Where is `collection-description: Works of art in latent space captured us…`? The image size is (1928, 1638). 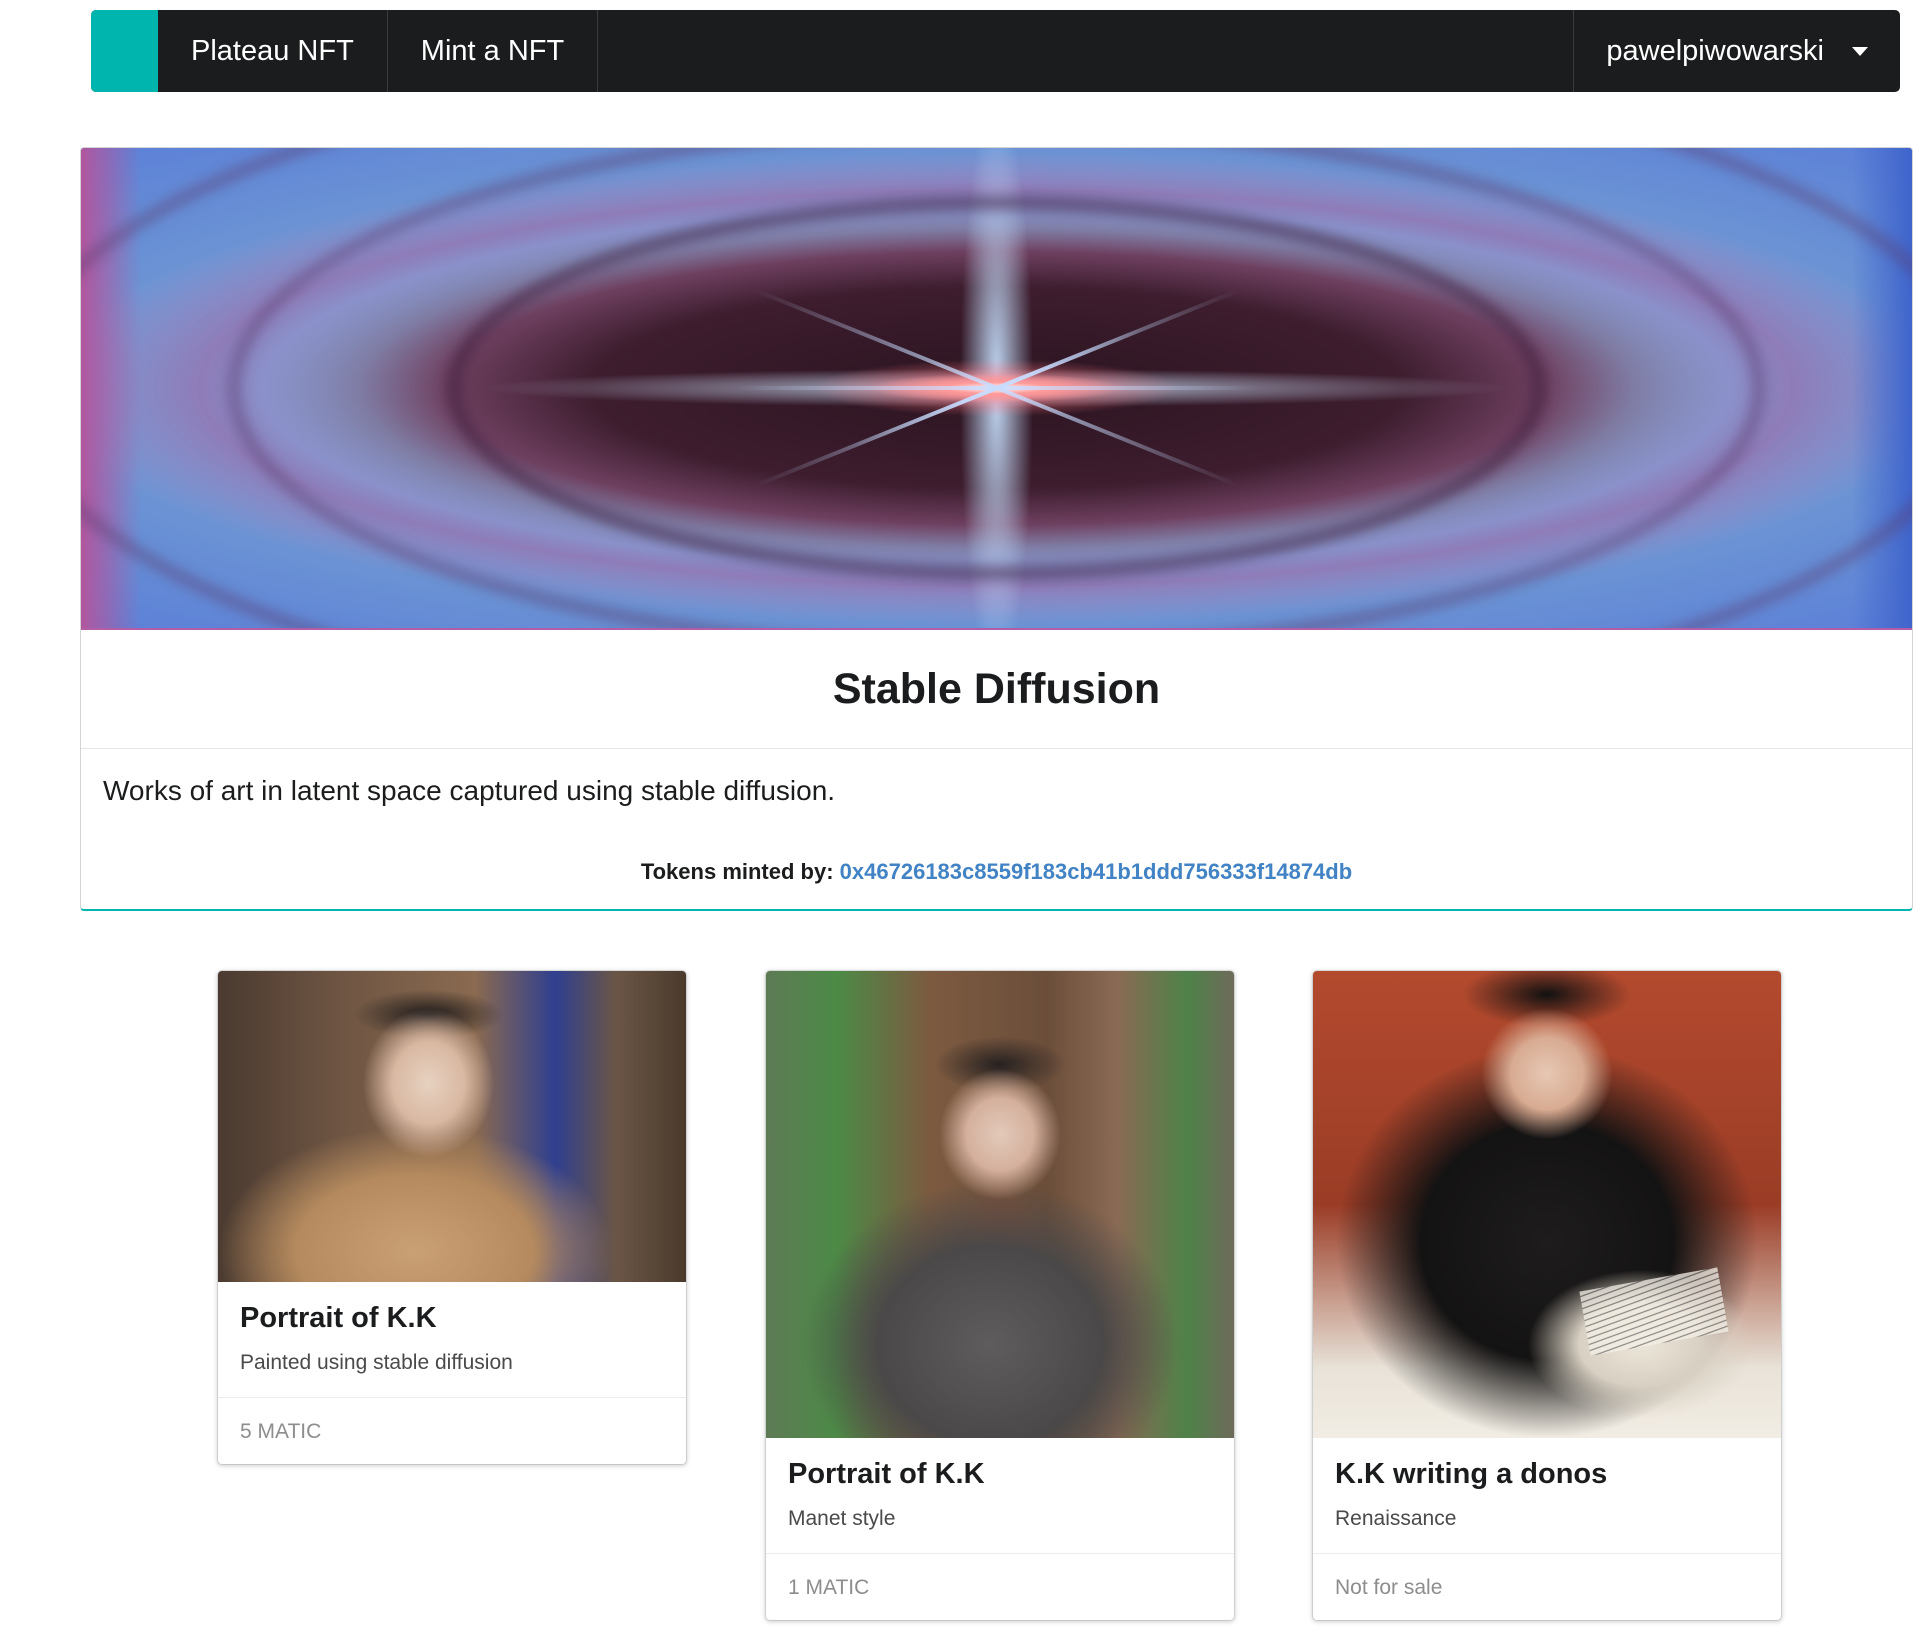
collection-description: Works of art in latent space captured us… is located at coordinates (469, 790).